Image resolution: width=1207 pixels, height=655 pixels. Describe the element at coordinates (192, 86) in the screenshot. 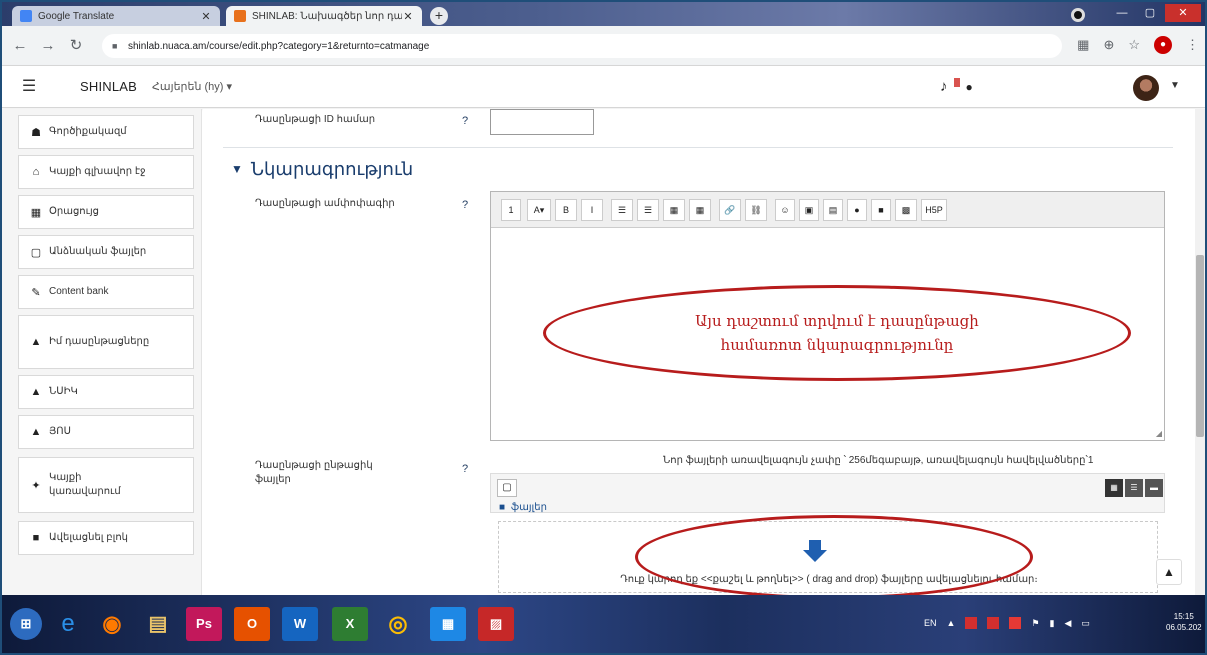

I see `language-selector: Հայերեն (hy) ▾` at that location.